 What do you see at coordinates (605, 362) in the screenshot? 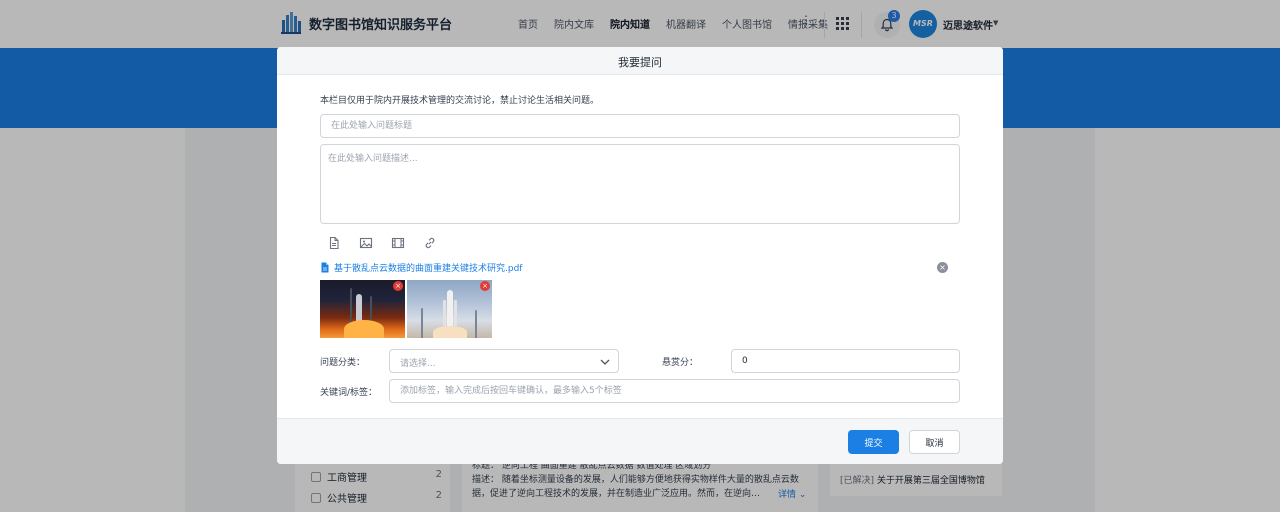
I see `chevron-down-icon` at bounding box center [605, 362].